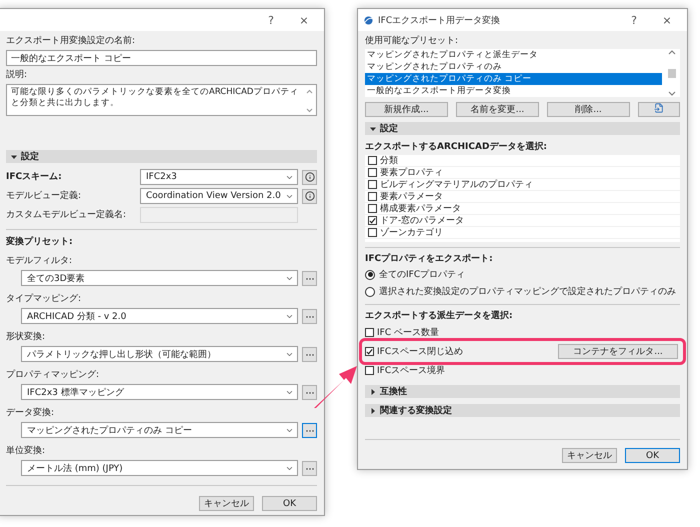  What do you see at coordinates (34, 177) in the screenshot?
I see `field-label: IFCスキーム:` at bounding box center [34, 177].